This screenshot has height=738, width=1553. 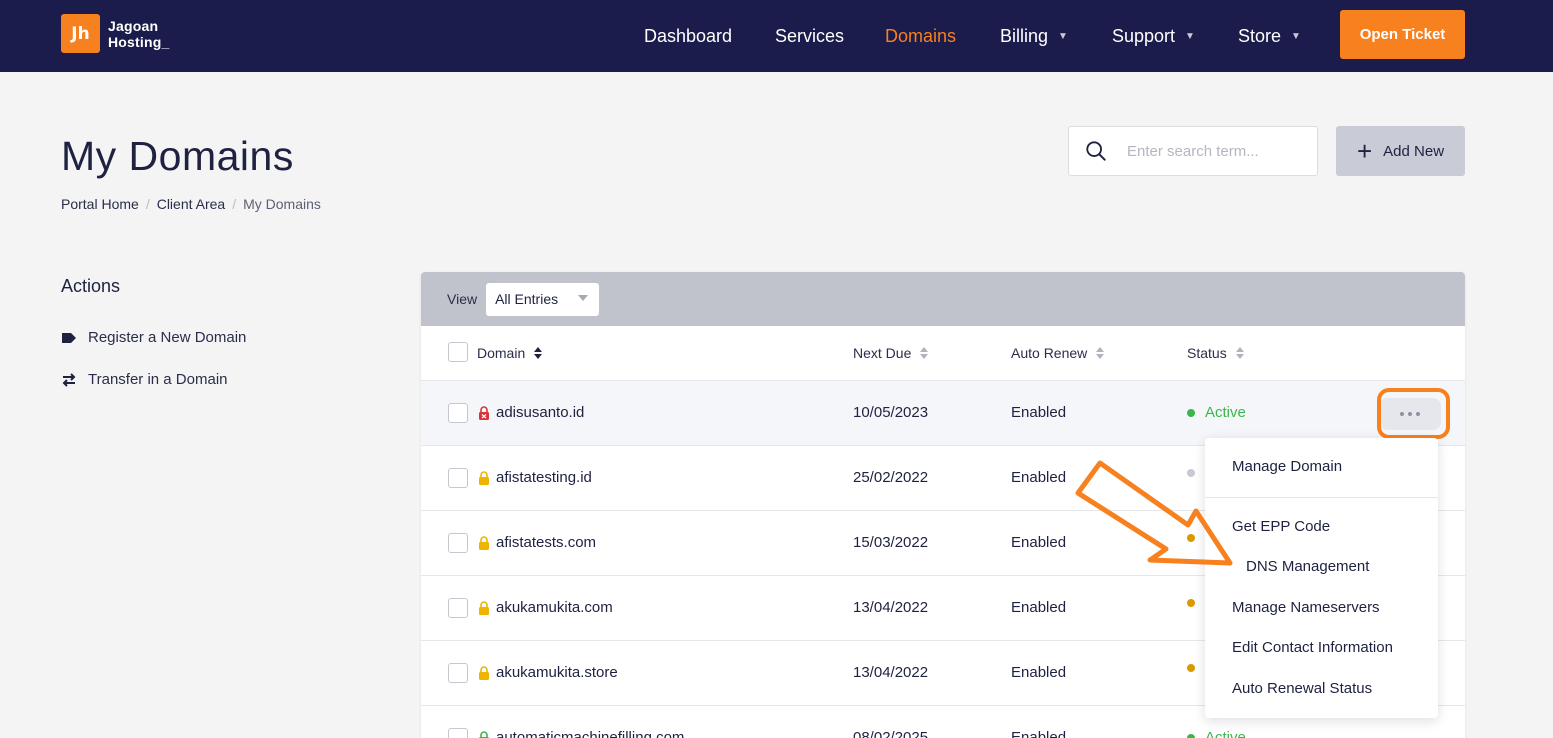 What do you see at coordinates (557, 672) in the screenshot?
I see `domain-name: akukamukita.store` at bounding box center [557, 672].